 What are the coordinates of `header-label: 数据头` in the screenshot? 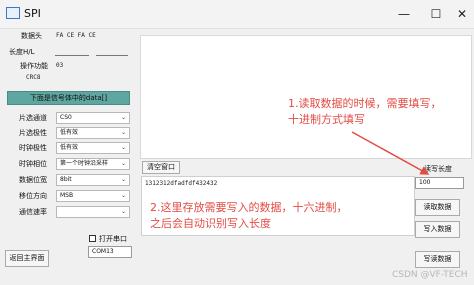 It's located at (31, 36).